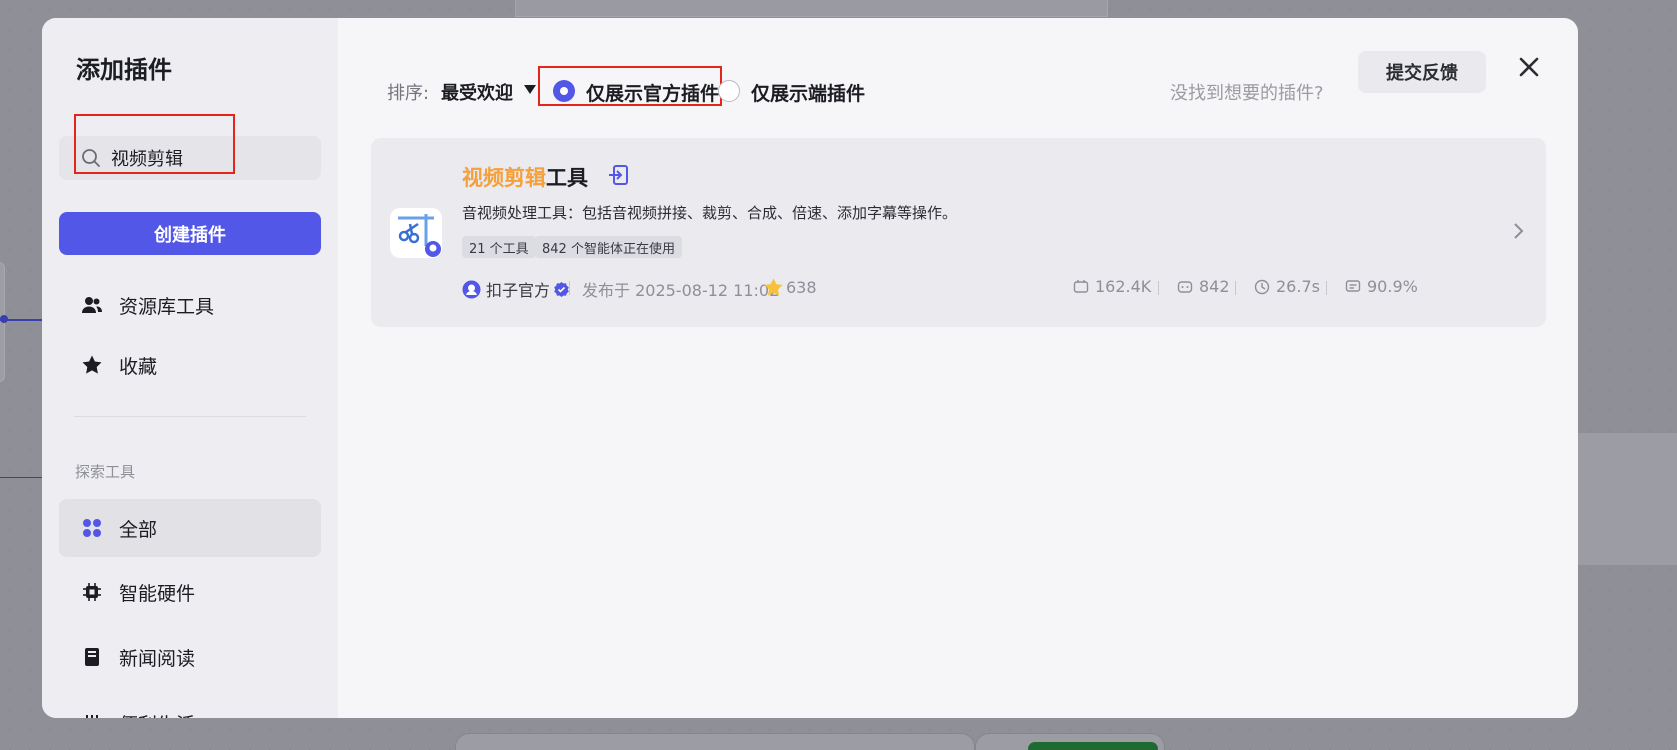  What do you see at coordinates (1262, 286) in the screenshot?
I see `clock-icon` at bounding box center [1262, 286].